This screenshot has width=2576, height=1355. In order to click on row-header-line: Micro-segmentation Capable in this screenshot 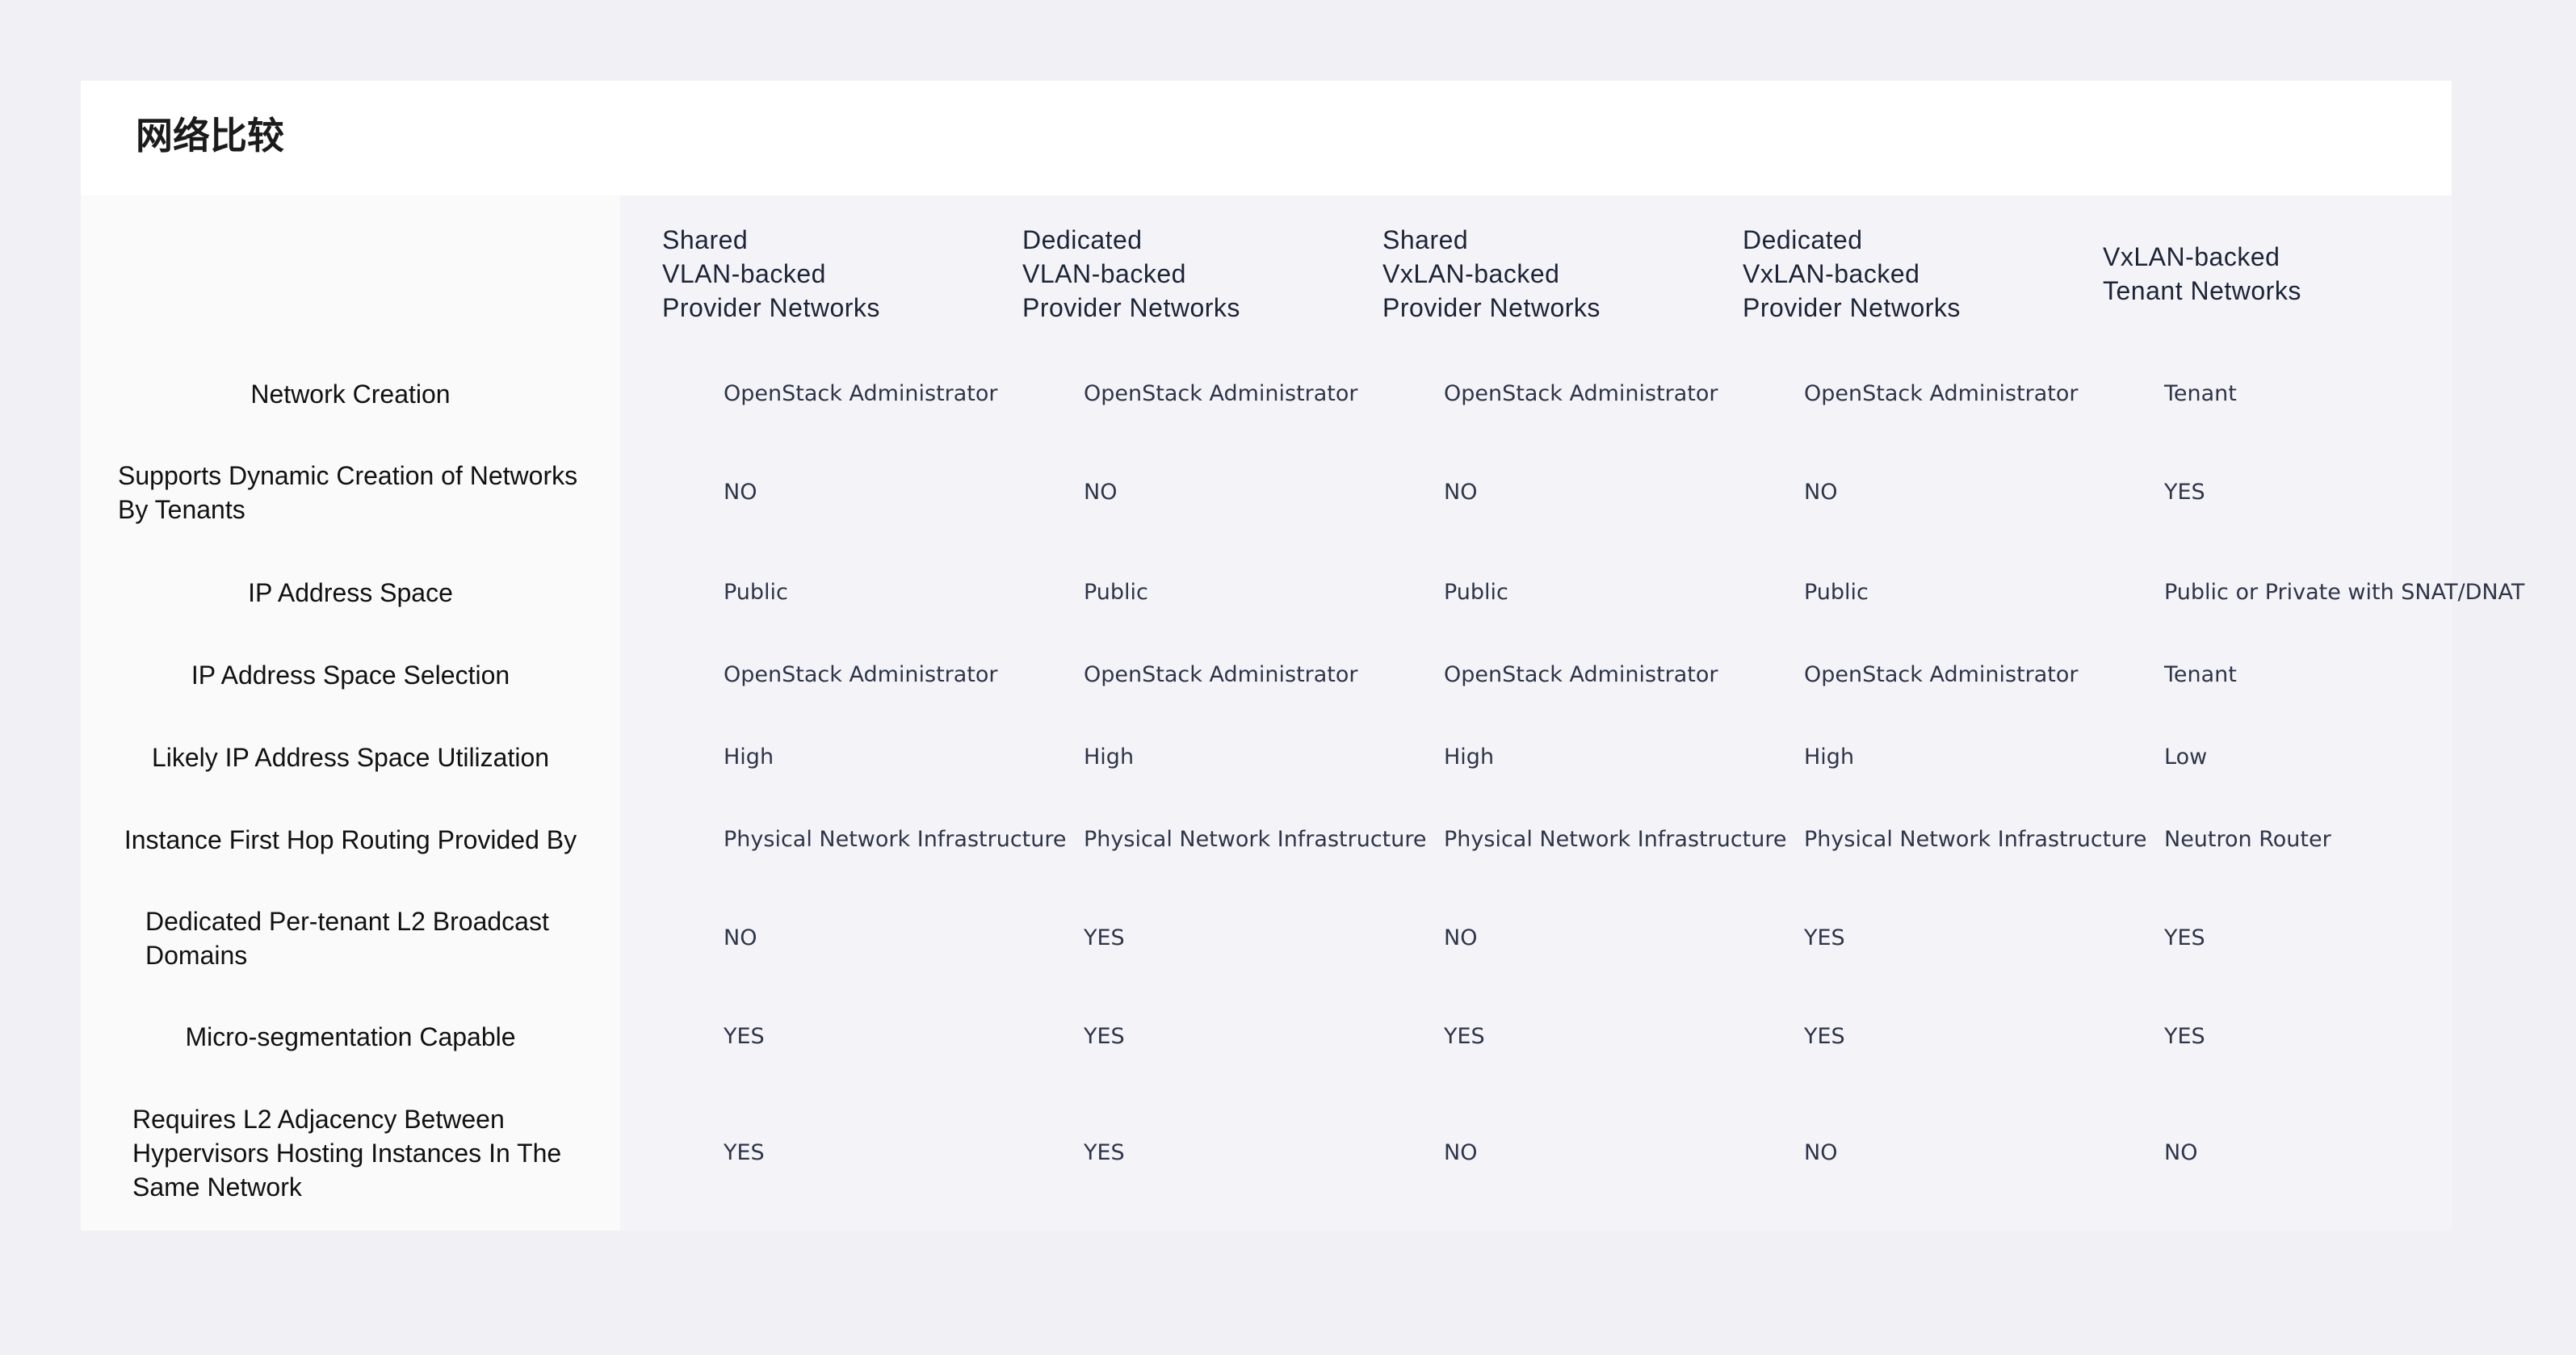, I will do `click(350, 1037)`.